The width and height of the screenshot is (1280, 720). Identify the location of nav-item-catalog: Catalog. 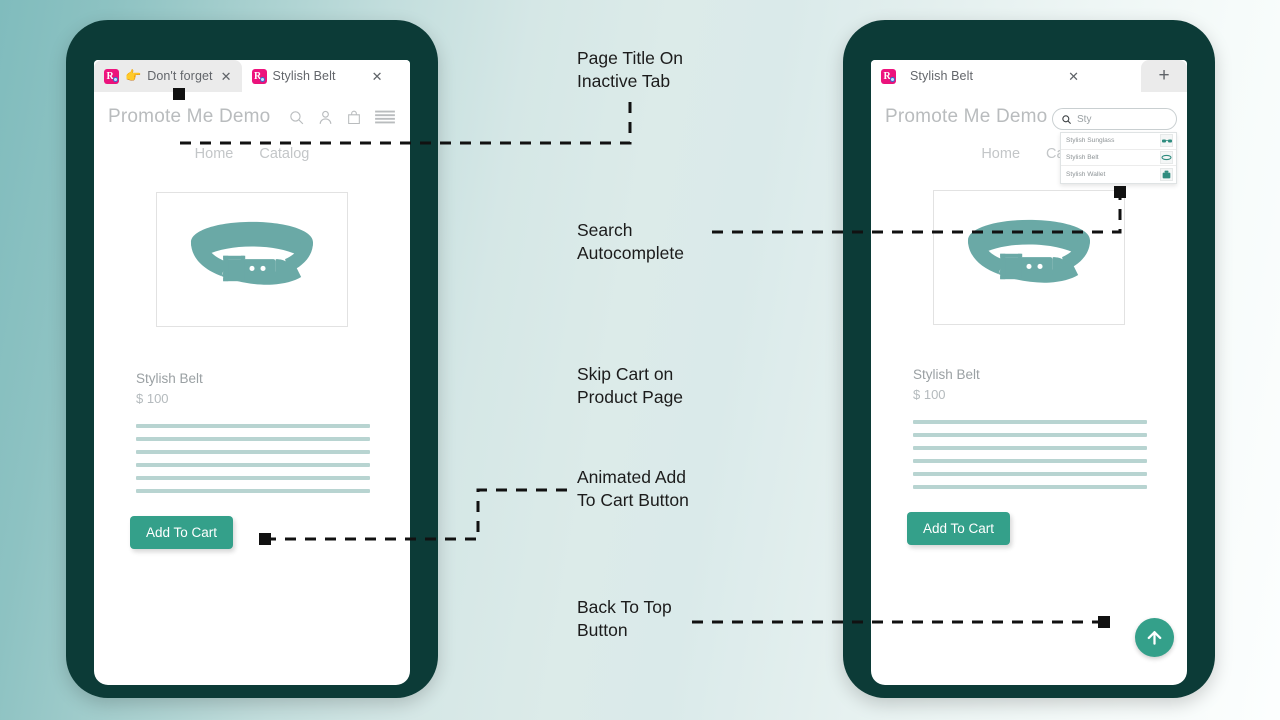
(284, 154).